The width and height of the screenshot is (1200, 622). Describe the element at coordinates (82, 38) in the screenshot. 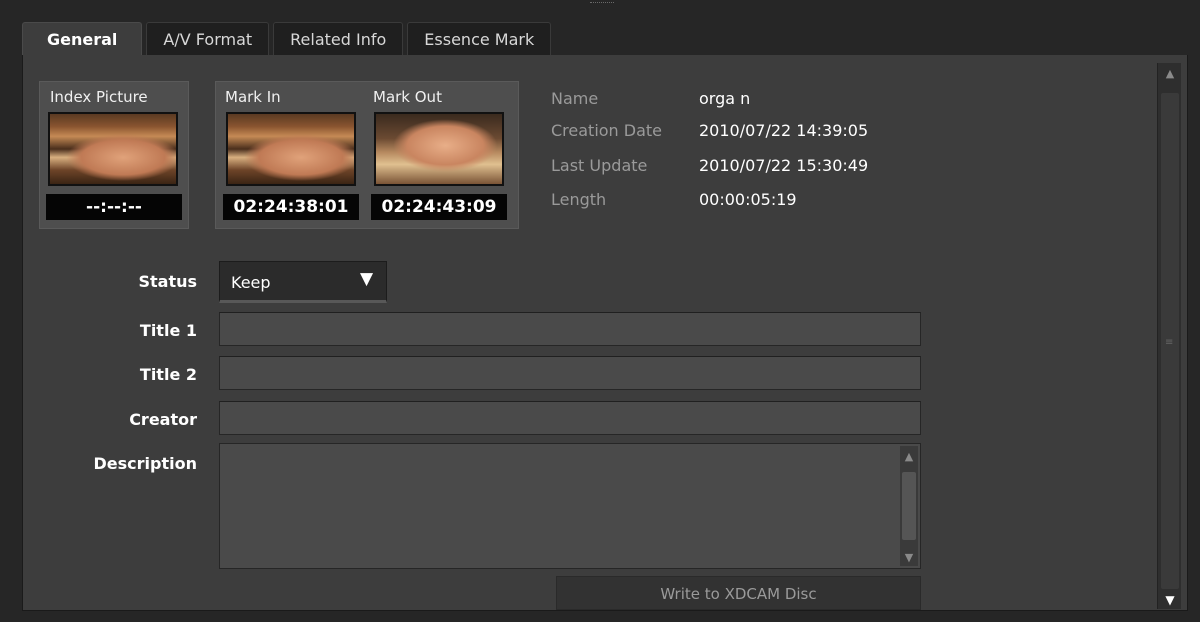

I see `tab-general: General` at that location.